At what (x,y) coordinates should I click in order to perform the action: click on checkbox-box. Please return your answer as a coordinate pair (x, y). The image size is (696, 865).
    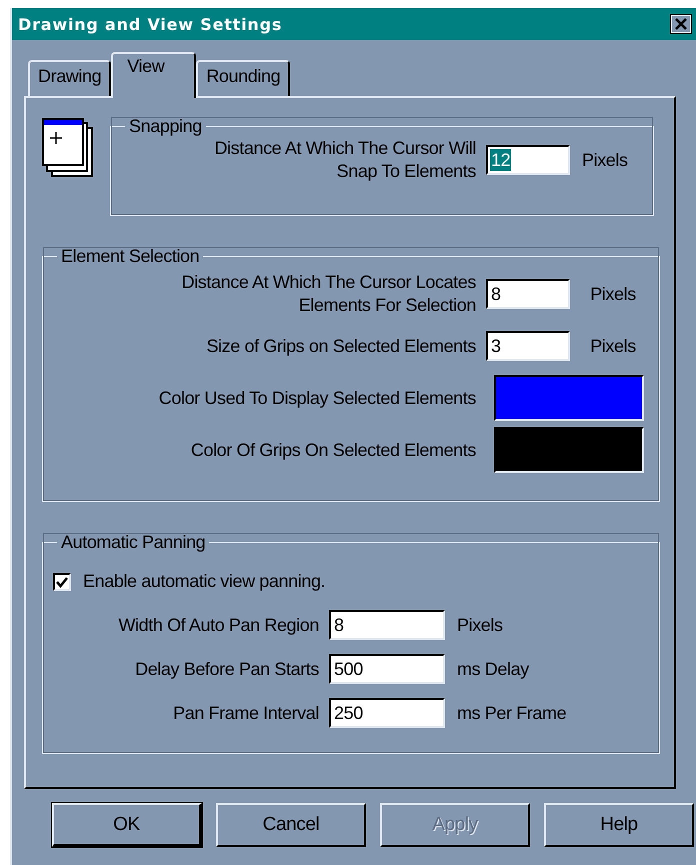
    Looking at the image, I should click on (62, 581).